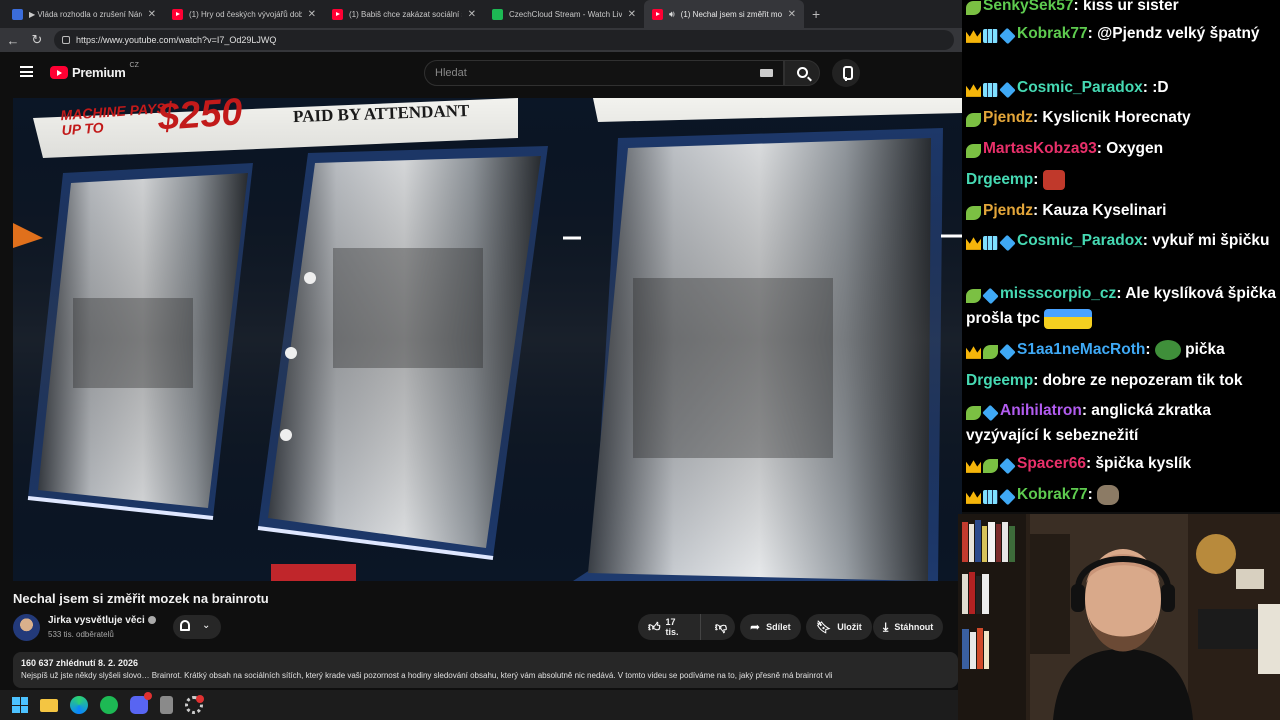 The width and height of the screenshot is (1280, 720). I want to click on thumbs-up-icon: 👍︎, so click(654, 626).